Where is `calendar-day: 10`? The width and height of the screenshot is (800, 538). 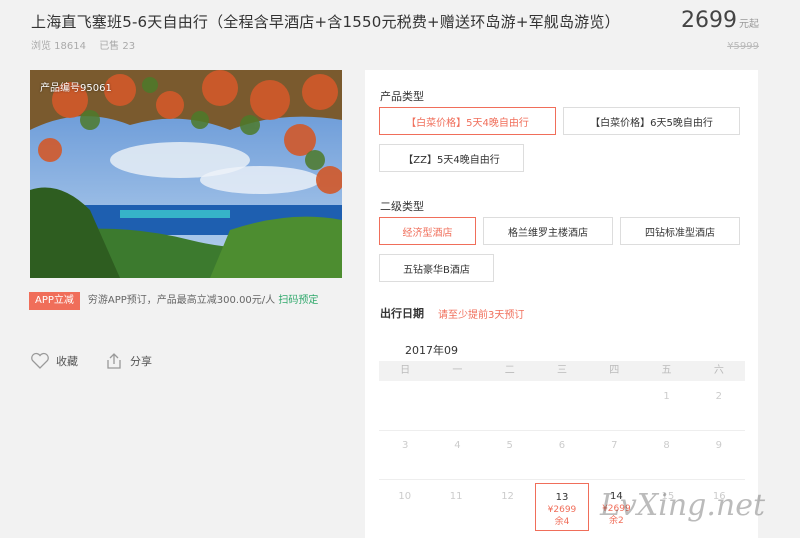 calendar-day: 10 is located at coordinates (405, 496).